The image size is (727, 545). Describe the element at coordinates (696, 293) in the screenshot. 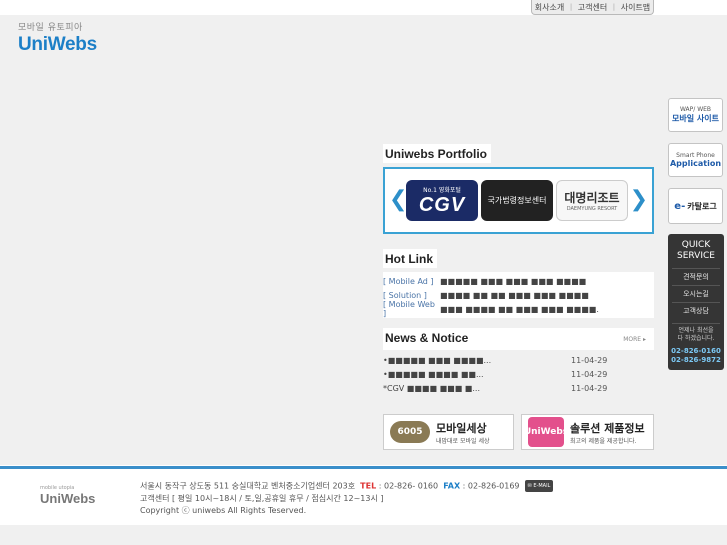

I see `quick-item-directions: 오시는길` at that location.